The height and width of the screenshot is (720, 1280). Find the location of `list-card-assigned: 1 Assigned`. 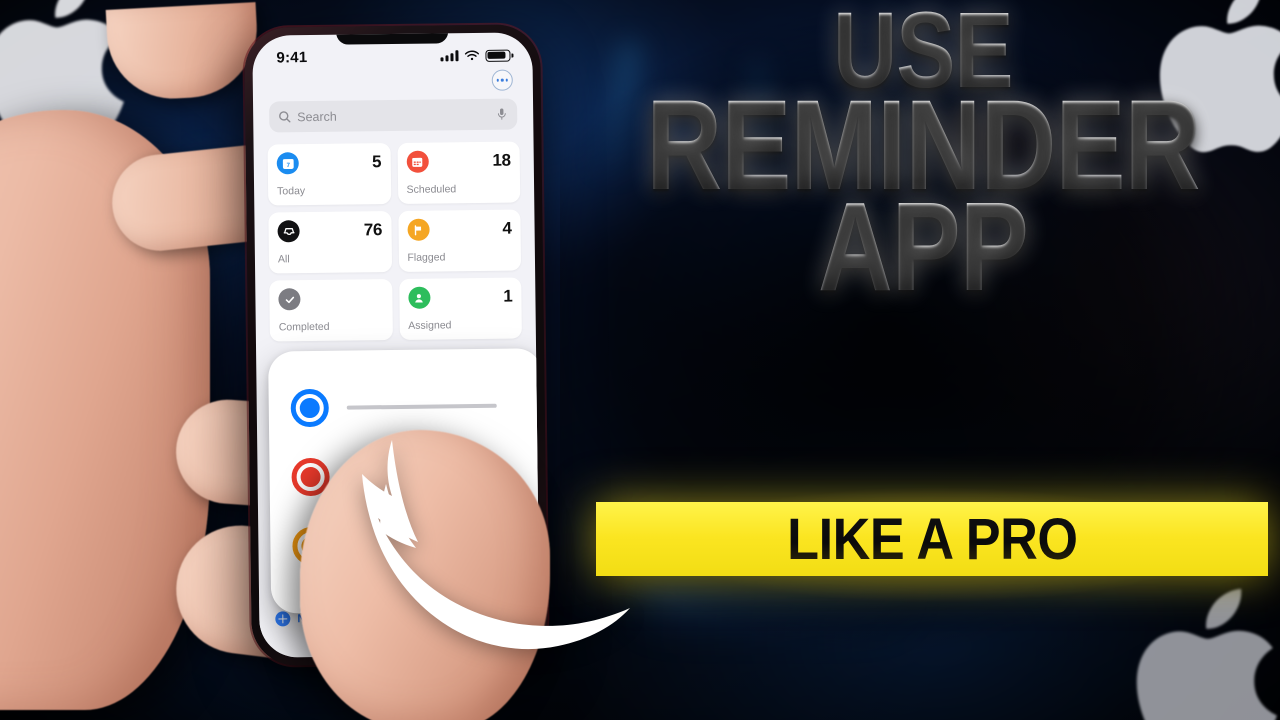

list-card-assigned: 1 Assigned is located at coordinates (460, 308).